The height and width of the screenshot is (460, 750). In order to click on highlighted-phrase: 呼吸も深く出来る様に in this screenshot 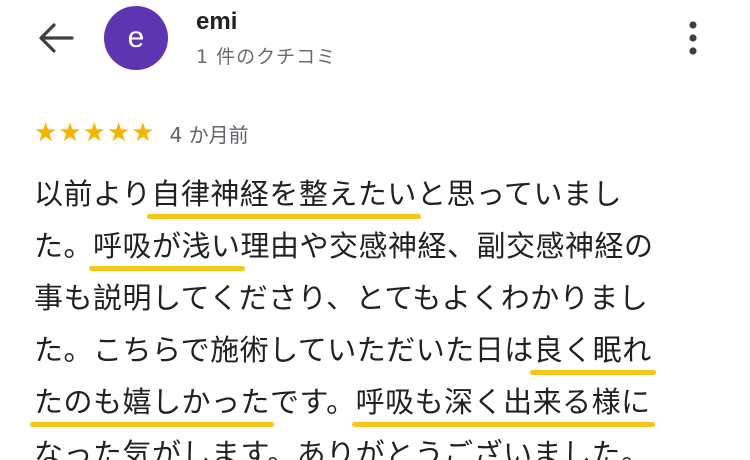, I will do `click(503, 402)`.